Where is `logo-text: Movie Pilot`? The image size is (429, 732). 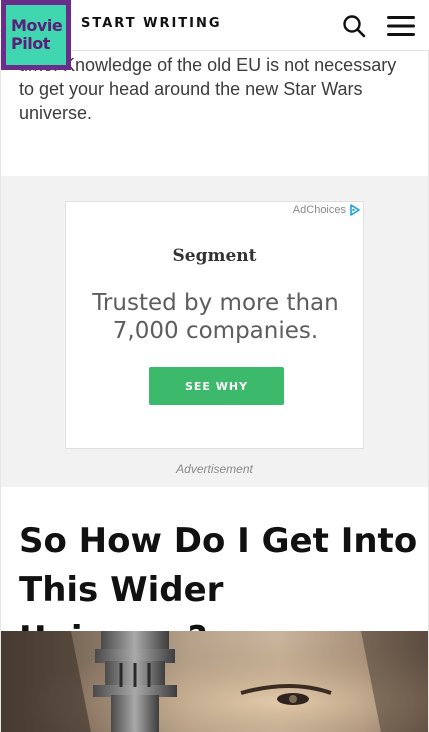
logo-text: Movie Pilot is located at coordinates (37, 34).